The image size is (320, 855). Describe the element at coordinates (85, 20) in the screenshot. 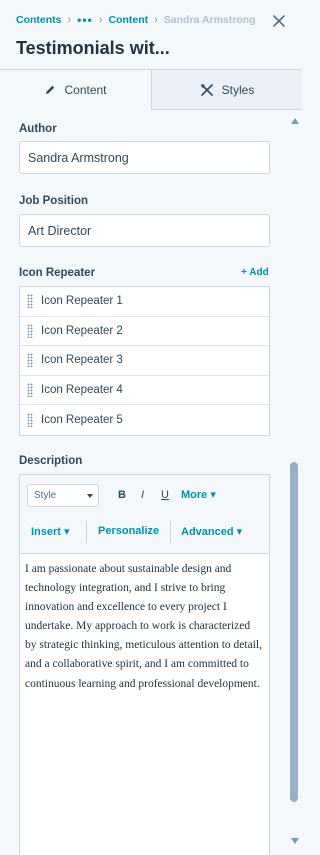

I see `breadcrumb-overflow-button: •••` at that location.